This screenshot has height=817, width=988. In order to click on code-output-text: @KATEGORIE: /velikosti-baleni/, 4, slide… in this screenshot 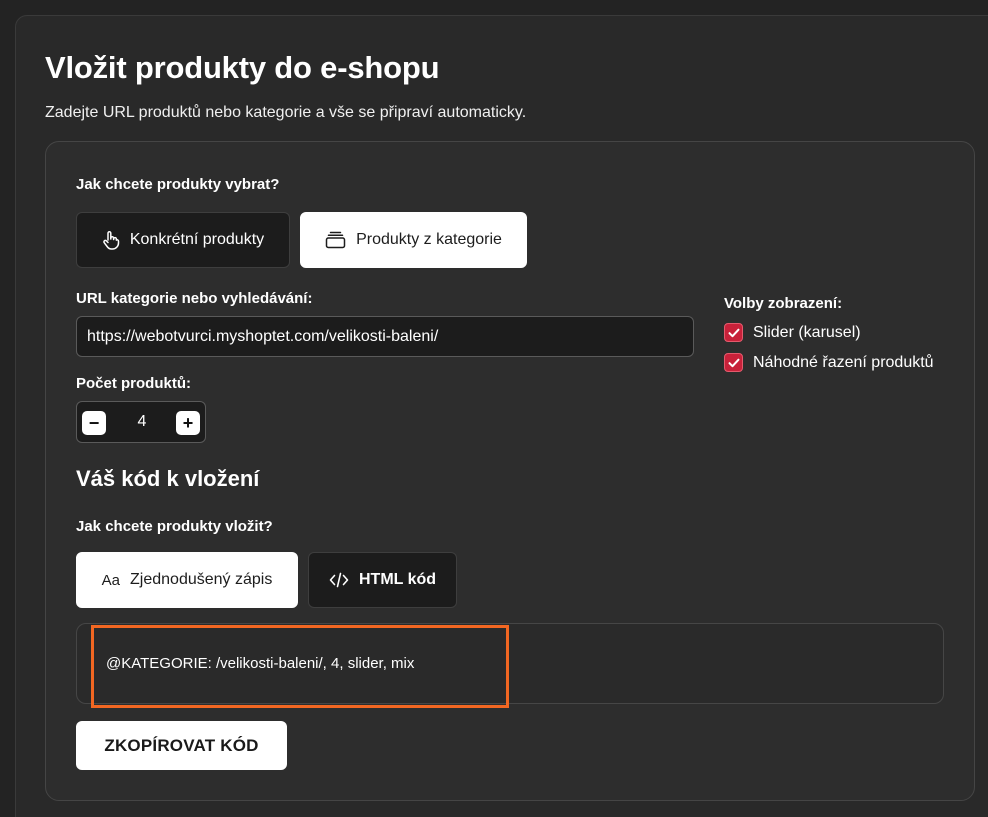, I will do `click(260, 663)`.